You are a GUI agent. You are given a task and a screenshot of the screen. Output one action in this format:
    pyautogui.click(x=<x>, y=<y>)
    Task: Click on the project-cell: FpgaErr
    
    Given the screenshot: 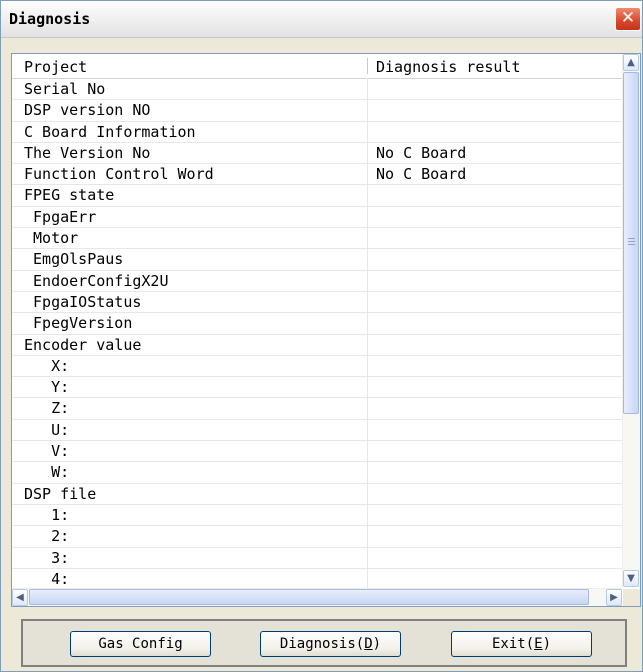 What is the action you would take?
    pyautogui.click(x=60, y=216)
    